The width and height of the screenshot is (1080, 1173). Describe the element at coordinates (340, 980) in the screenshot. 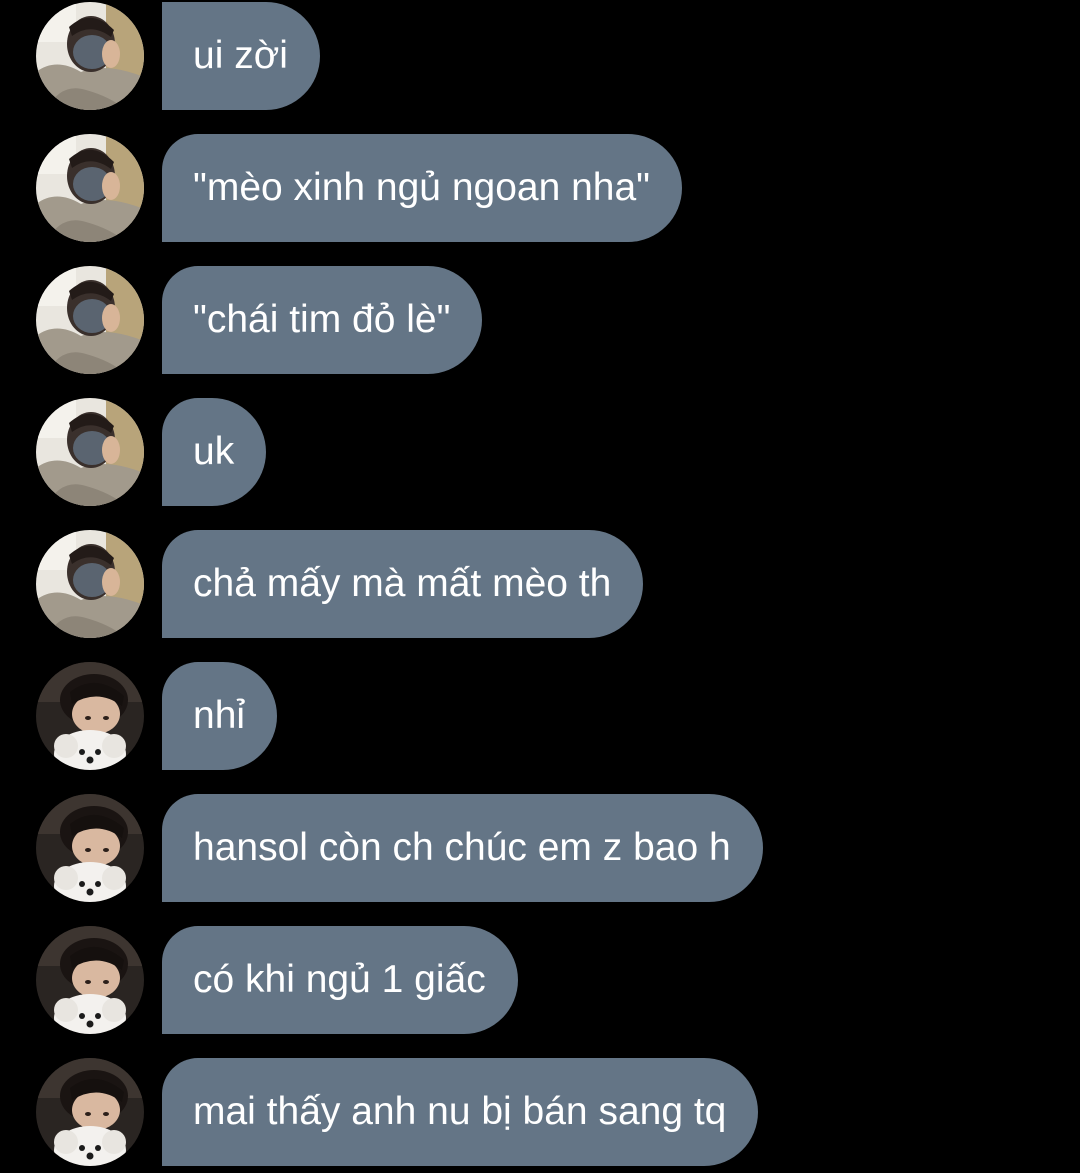

I see `message-bubble: có khi ngủ 1 giấc` at that location.